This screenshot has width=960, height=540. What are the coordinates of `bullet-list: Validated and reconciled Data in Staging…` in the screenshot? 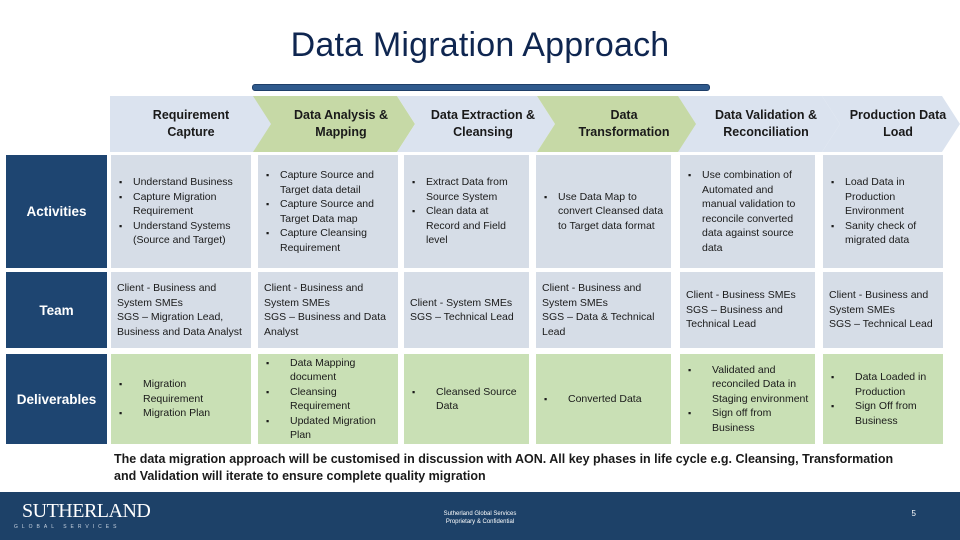 It's located at (747, 399).